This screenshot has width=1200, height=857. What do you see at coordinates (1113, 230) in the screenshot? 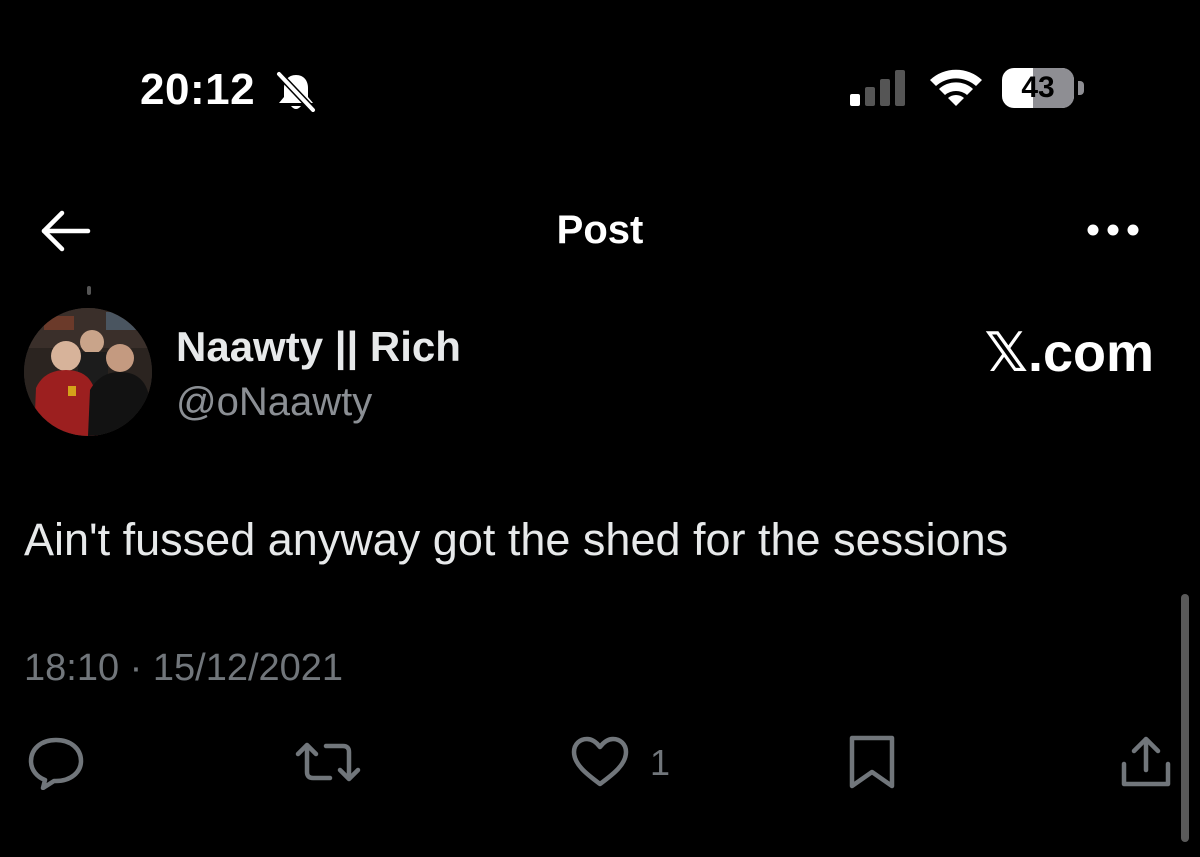
I see `more-horizontal-icon` at bounding box center [1113, 230].